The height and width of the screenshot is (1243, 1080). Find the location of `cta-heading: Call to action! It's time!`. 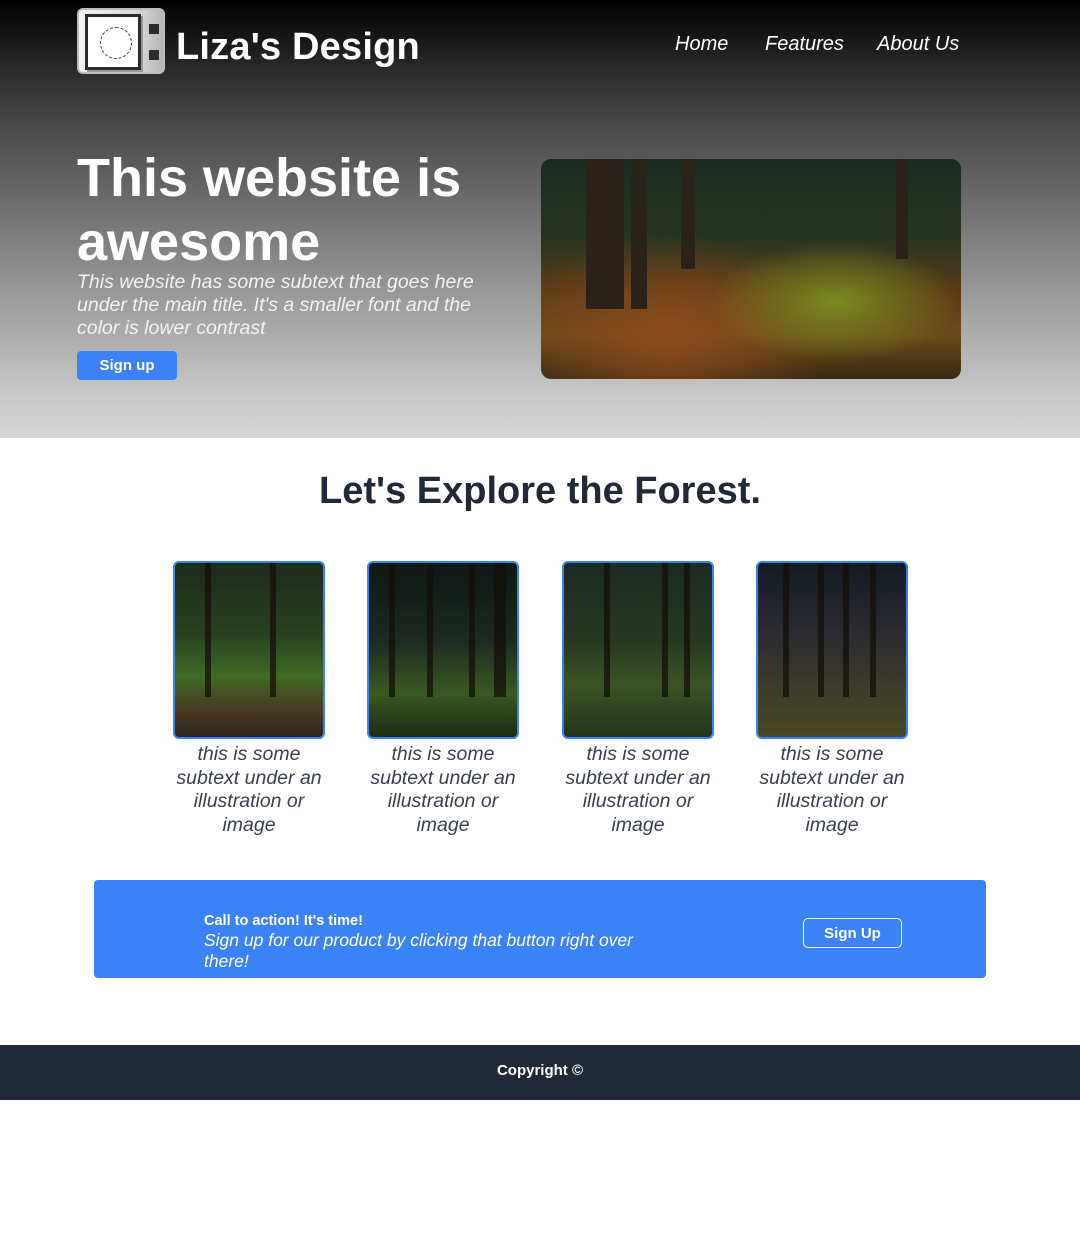

cta-heading: Call to action! It's time! is located at coordinates (283, 921).